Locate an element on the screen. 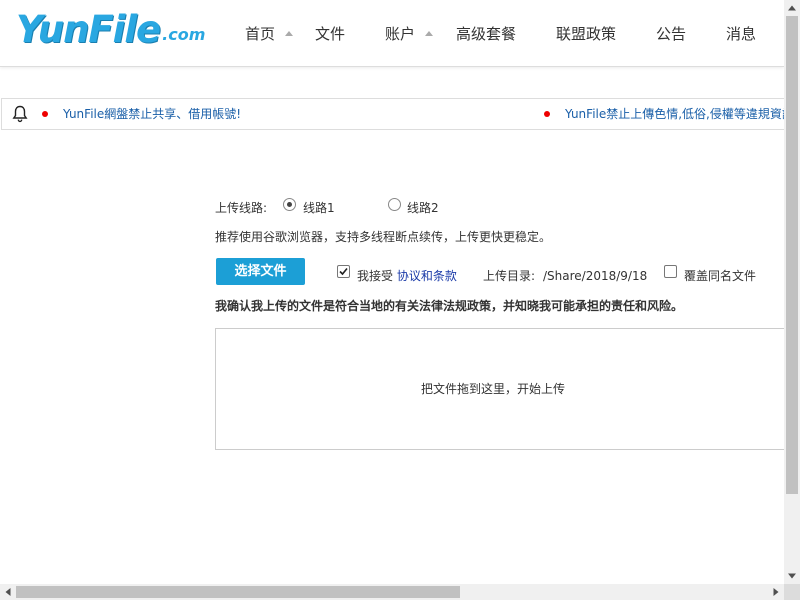 This screenshot has height=600, width=800. accept-terms-text: 我接受 协议和条款 is located at coordinates (407, 276).